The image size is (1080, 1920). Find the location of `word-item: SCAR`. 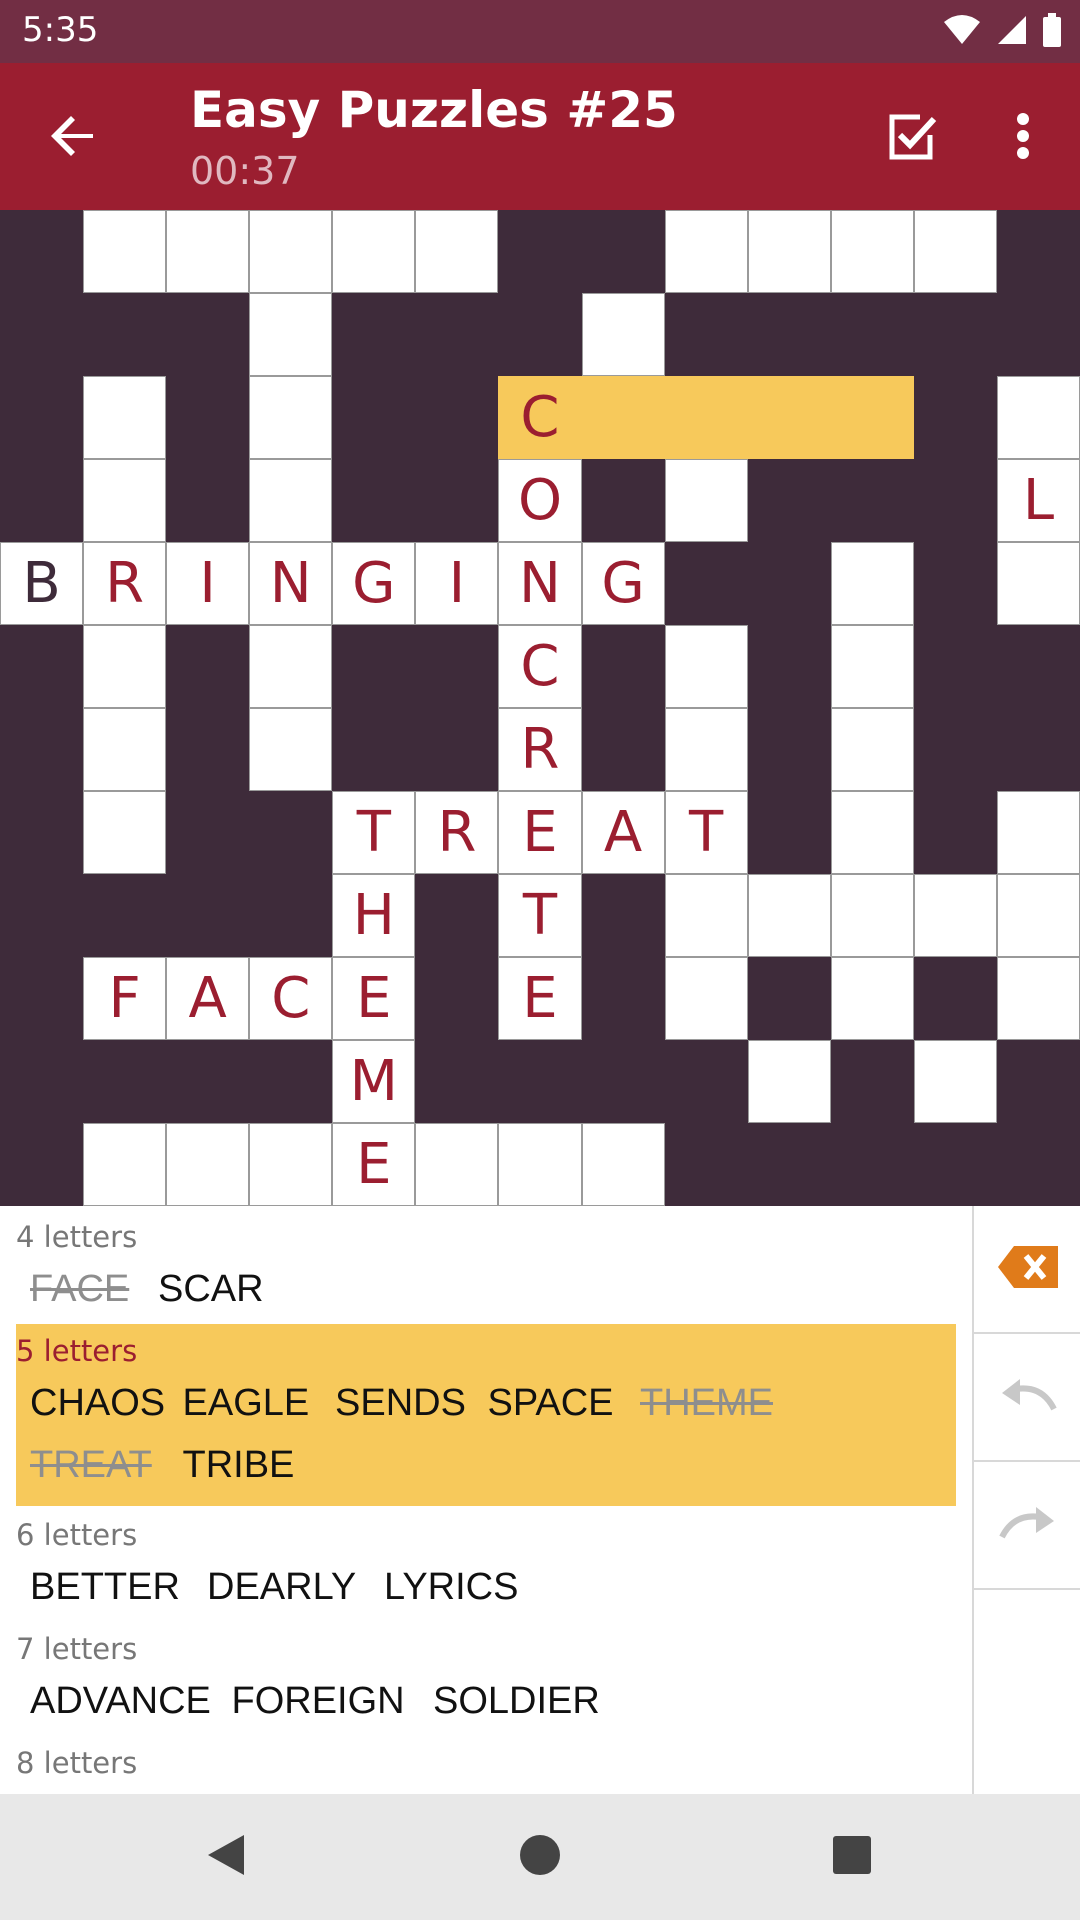

word-item: SCAR is located at coordinates (211, 1289).